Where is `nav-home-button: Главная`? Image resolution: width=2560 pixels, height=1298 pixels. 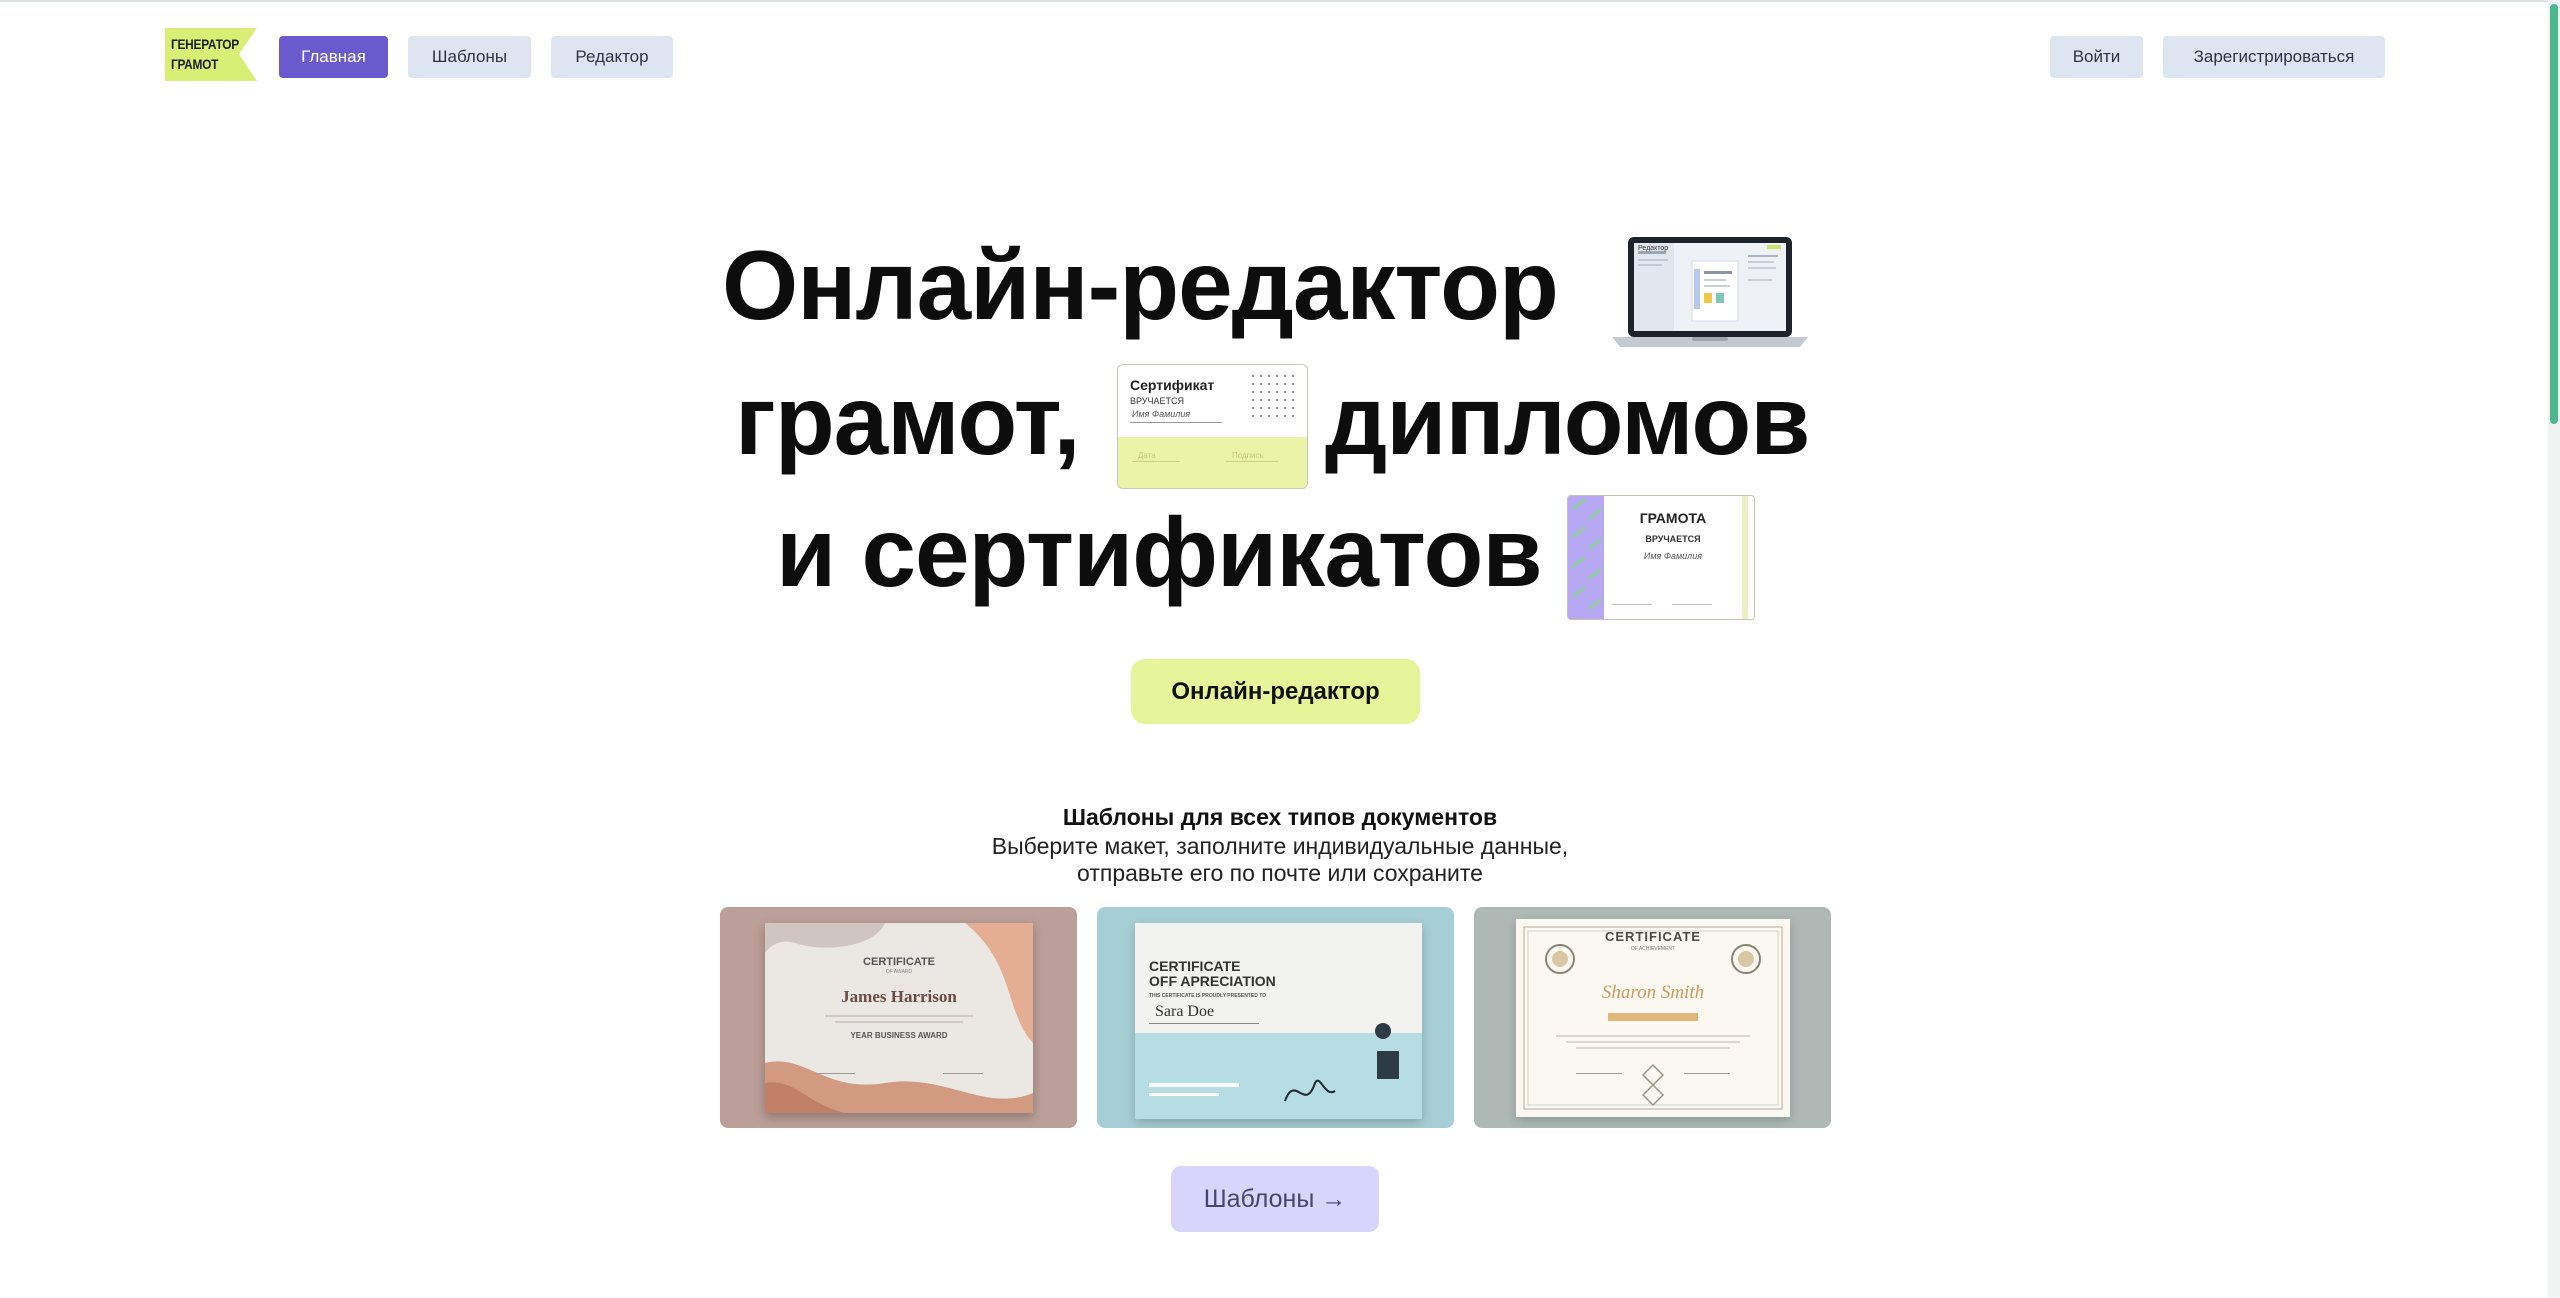 nav-home-button: Главная is located at coordinates (333, 57).